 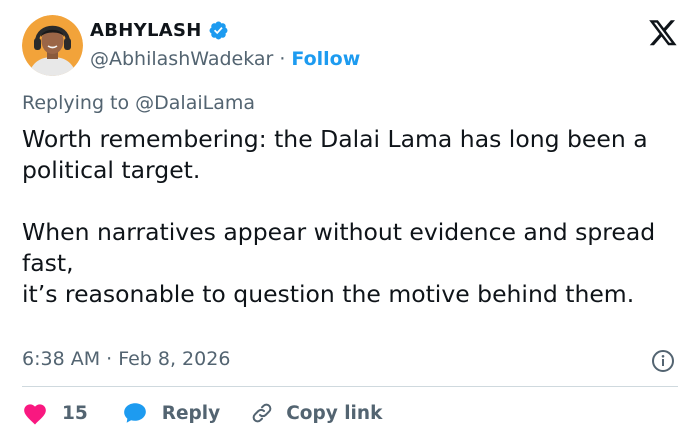 What do you see at coordinates (350, 386) in the screenshot?
I see `divider` at bounding box center [350, 386].